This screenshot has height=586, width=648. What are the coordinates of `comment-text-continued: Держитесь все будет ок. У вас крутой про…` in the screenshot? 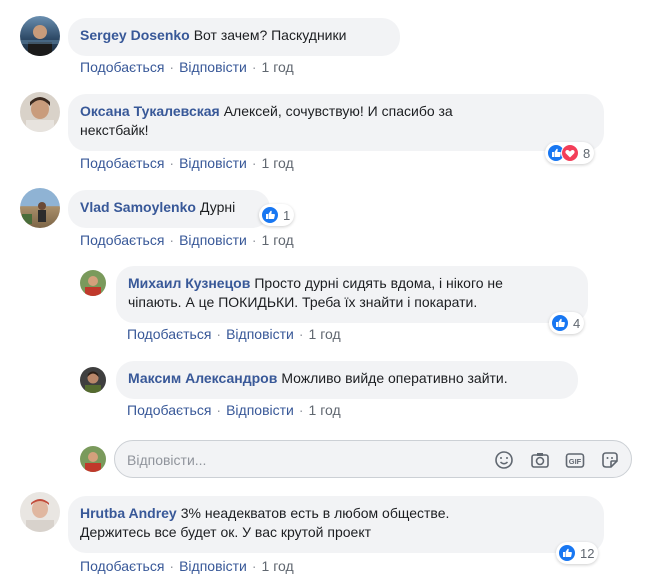 It's located at (226, 532).